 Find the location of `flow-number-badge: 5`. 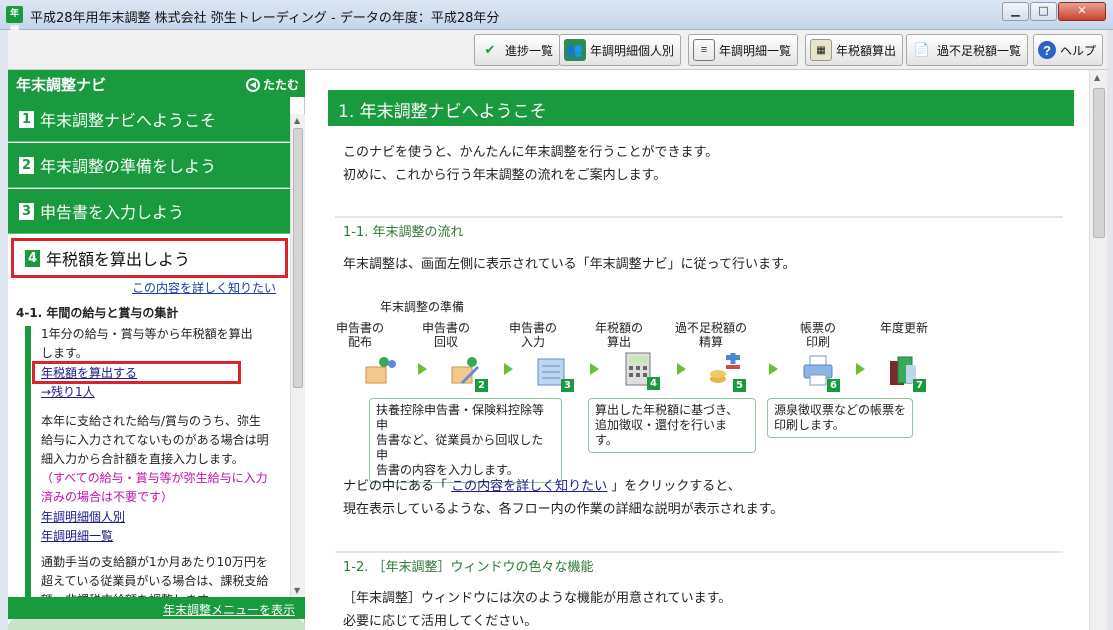

flow-number-badge: 5 is located at coordinates (739, 385).